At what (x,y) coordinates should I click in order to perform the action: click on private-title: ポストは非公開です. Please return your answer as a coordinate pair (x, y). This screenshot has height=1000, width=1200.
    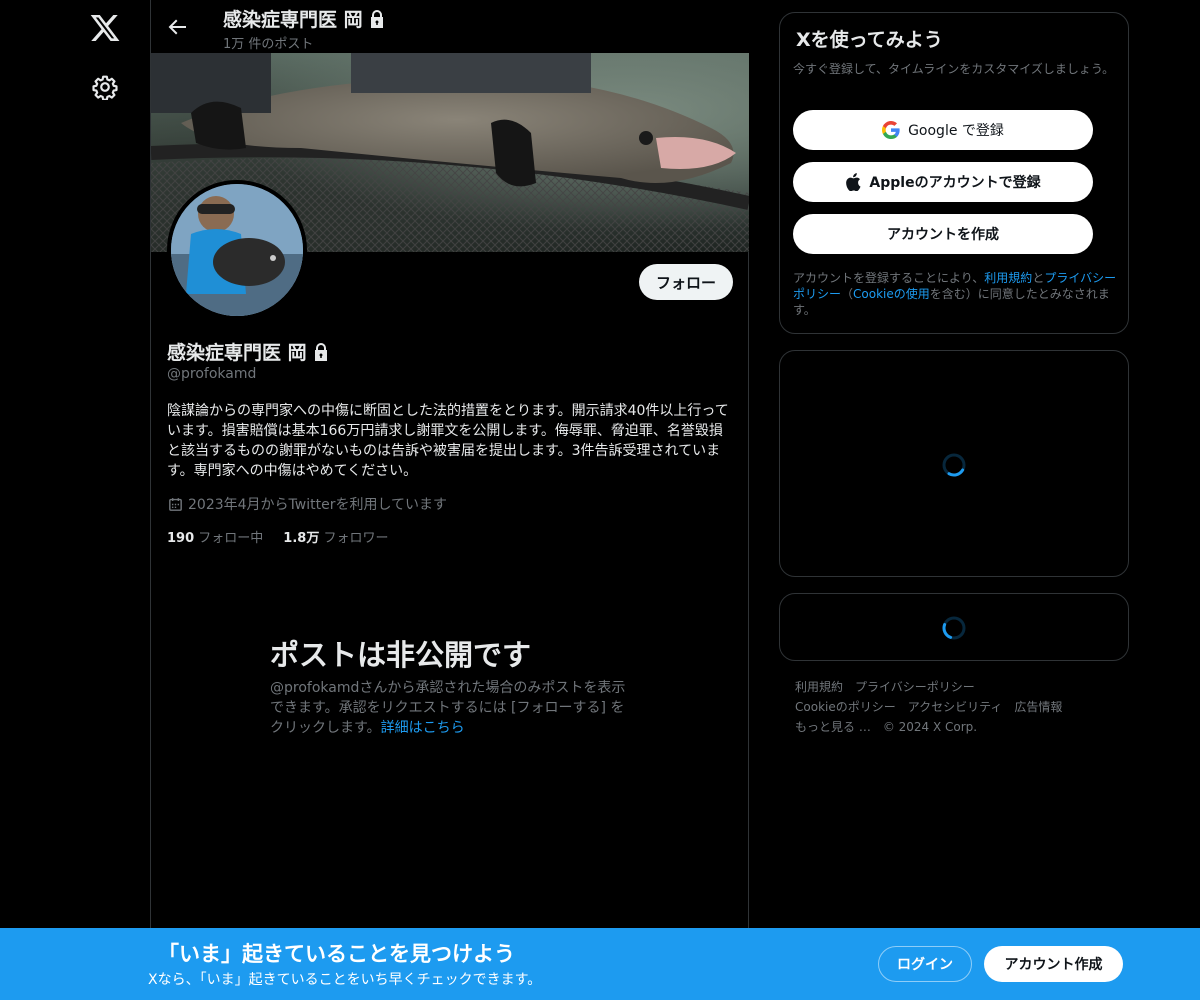
    Looking at the image, I should click on (401, 655).